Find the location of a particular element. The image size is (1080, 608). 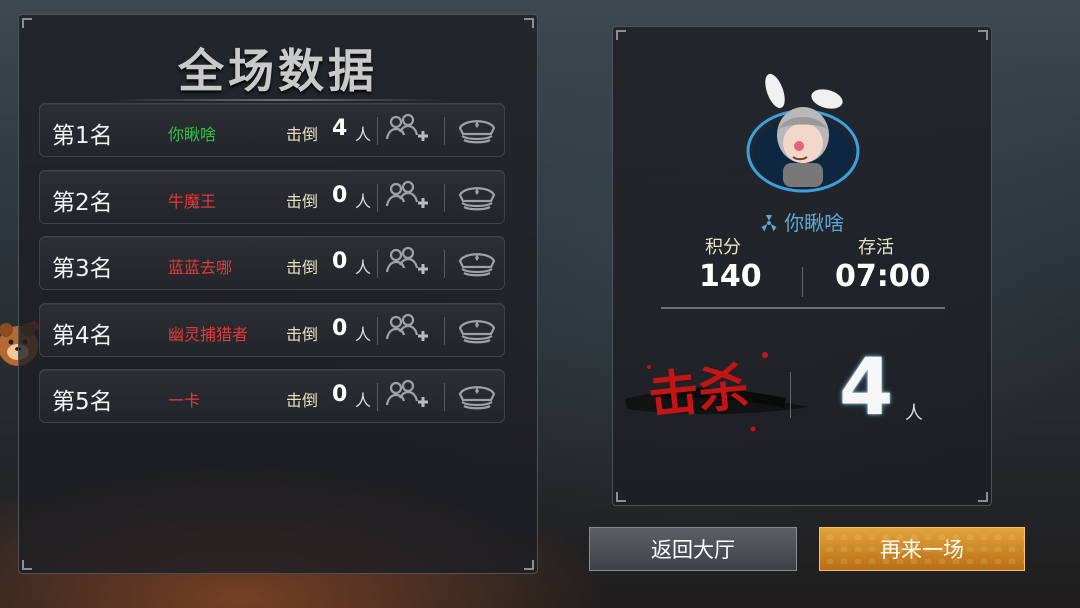

scoreboard-row: 第5名 一卡 击倒 0 人 is located at coordinates (272, 396).